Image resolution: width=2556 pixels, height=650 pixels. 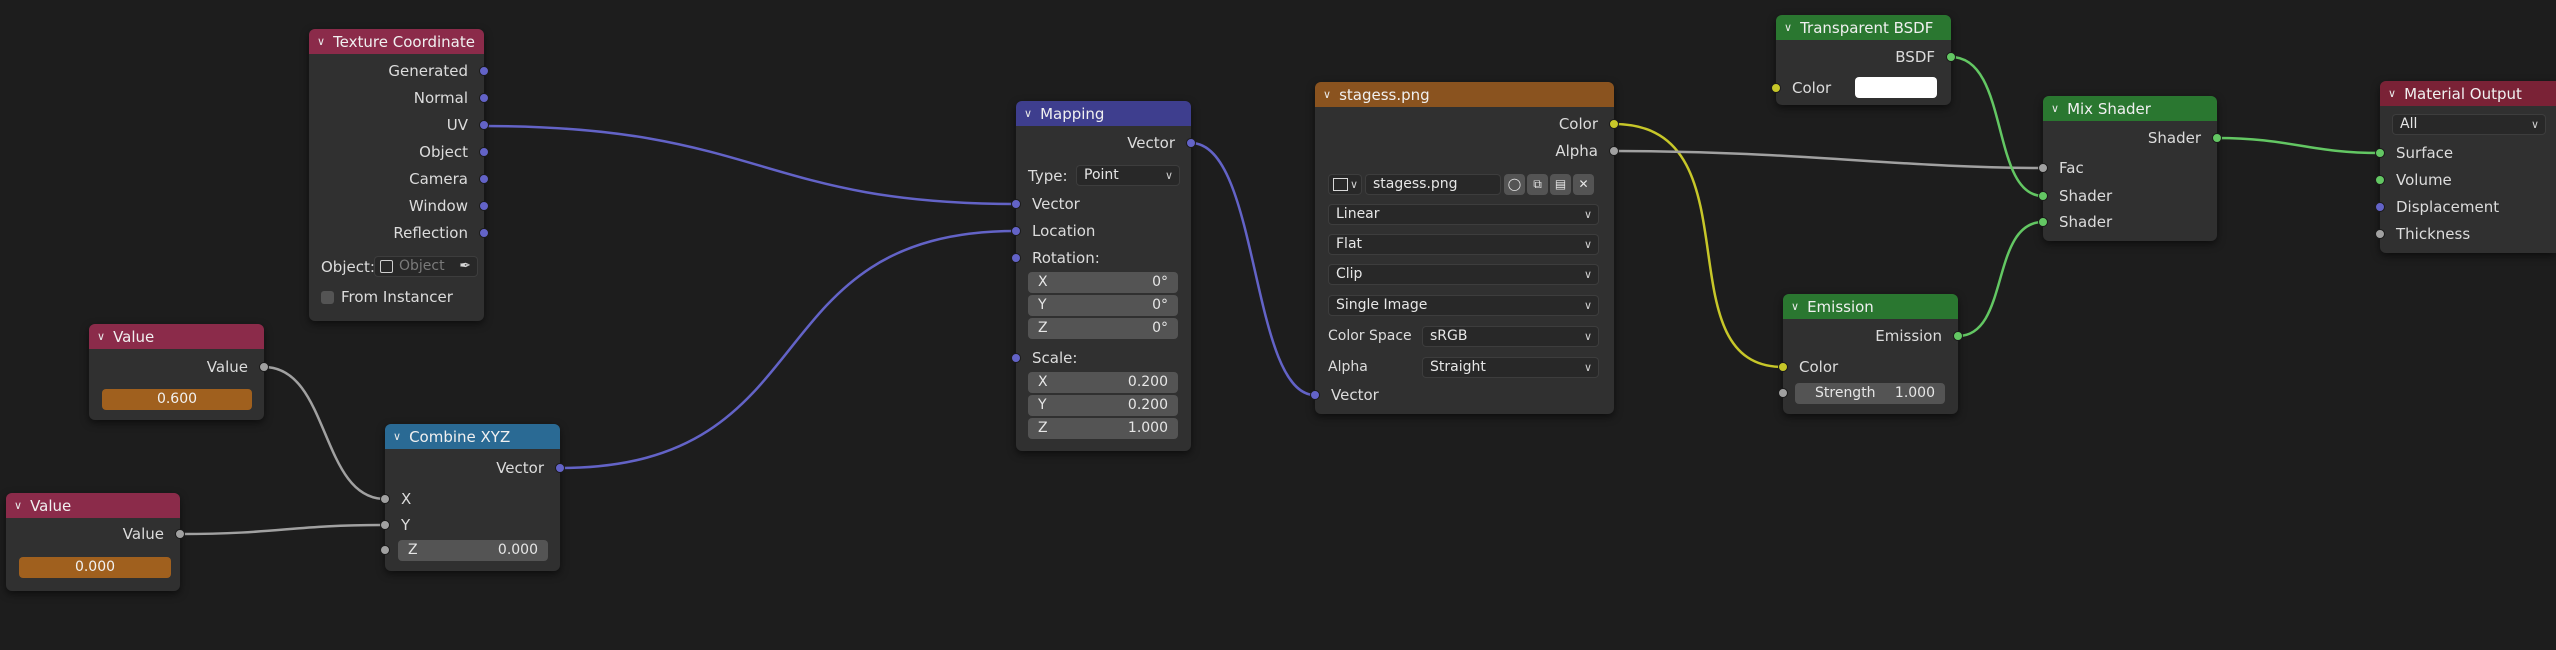 What do you see at coordinates (1103, 305) in the screenshot?
I see `rotation-y-field: Y 0°` at bounding box center [1103, 305].